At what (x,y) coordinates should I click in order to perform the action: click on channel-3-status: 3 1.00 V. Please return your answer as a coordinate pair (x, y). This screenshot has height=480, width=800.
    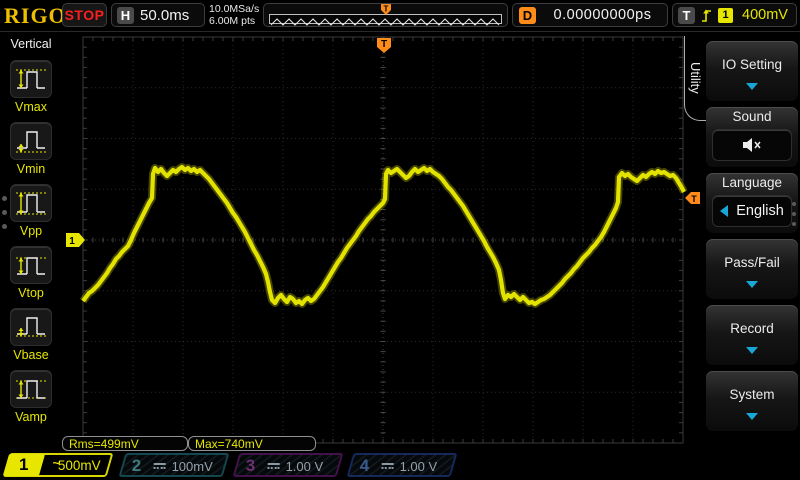
    Looking at the image, I should click on (288, 465).